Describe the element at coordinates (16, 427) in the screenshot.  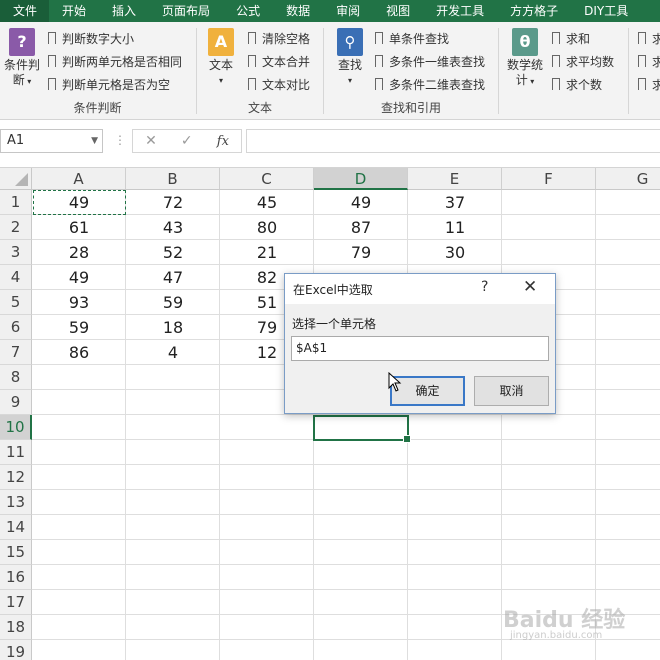
I see `row-header: 10` at that location.